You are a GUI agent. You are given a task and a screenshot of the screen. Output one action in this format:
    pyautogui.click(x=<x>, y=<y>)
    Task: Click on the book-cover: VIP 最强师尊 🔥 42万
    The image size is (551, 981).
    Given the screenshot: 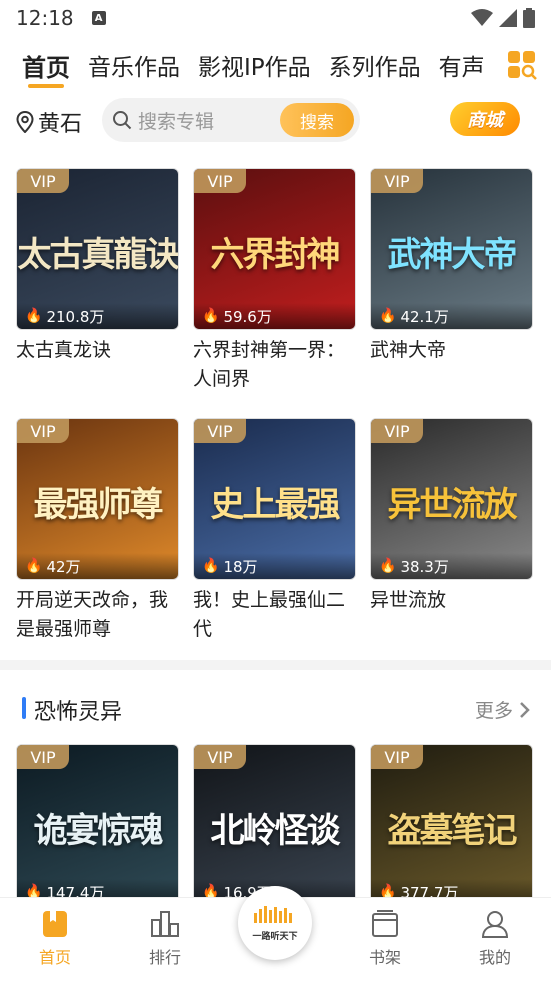 What is the action you would take?
    pyautogui.click(x=97, y=499)
    